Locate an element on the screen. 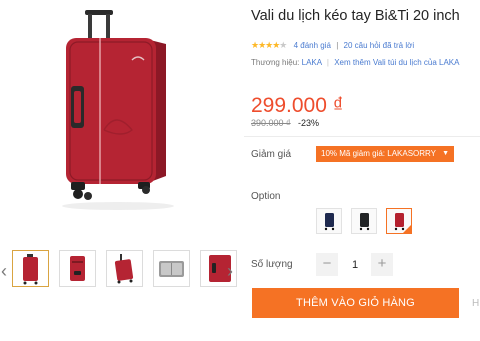 Image resolution: width=480 pixels, height=341 pixels. option-label: Option is located at coordinates (266, 196).